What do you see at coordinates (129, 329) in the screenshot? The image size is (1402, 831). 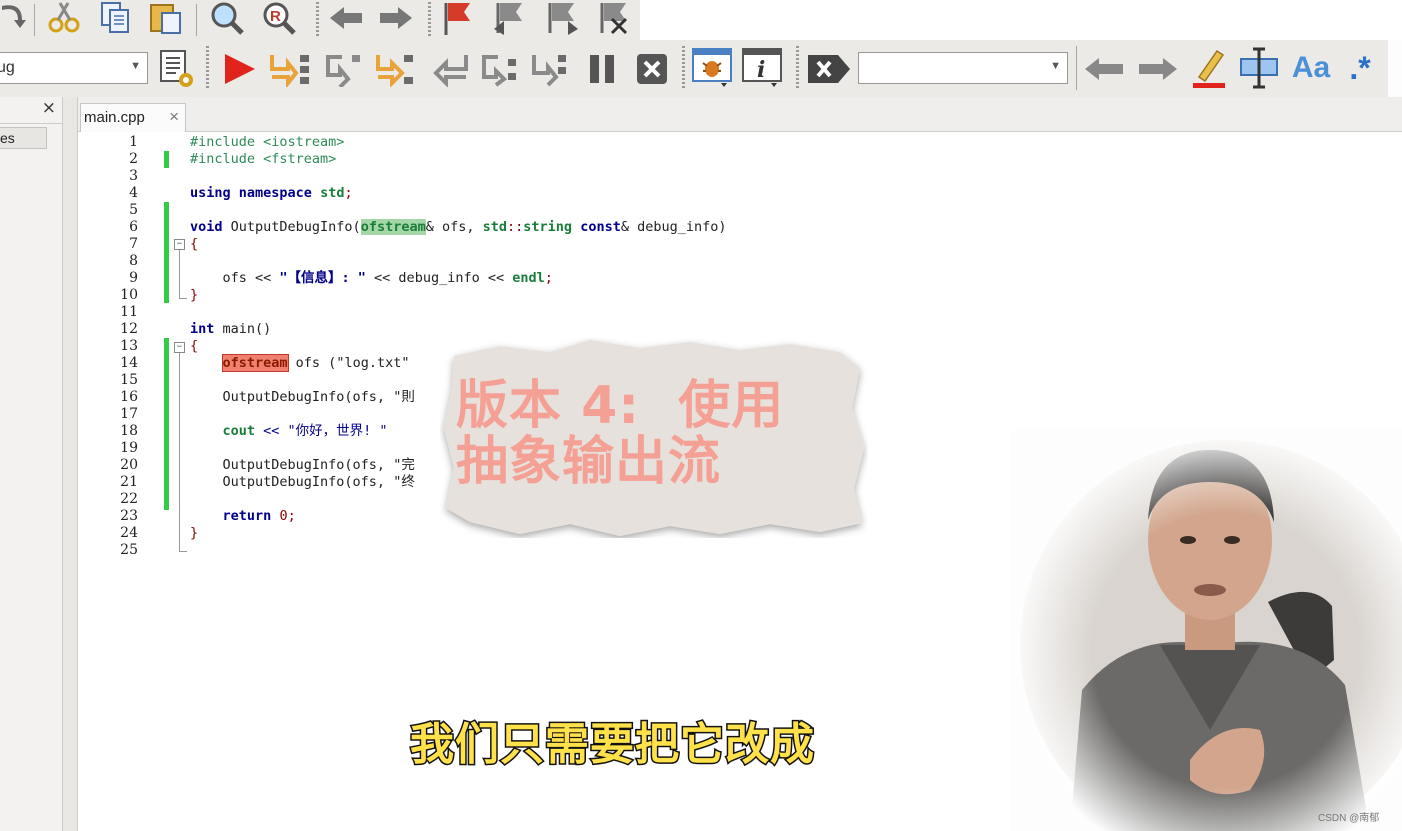 I see `line-number: 12` at bounding box center [129, 329].